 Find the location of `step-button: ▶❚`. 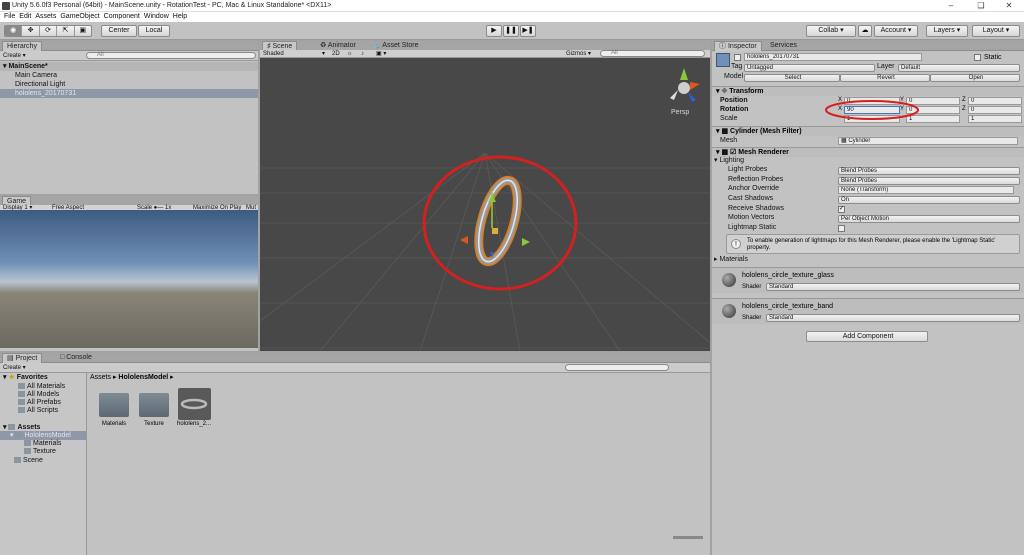

step-button: ▶❚ is located at coordinates (528, 31).